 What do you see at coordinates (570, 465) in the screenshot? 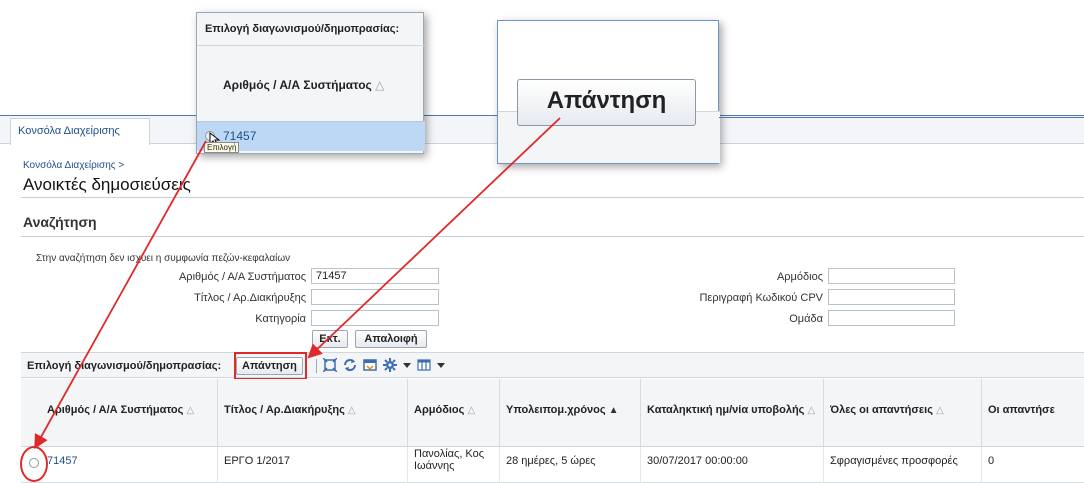
I see `row-remaining-time: 28 ημέρες, 5 ώρες` at bounding box center [570, 465].